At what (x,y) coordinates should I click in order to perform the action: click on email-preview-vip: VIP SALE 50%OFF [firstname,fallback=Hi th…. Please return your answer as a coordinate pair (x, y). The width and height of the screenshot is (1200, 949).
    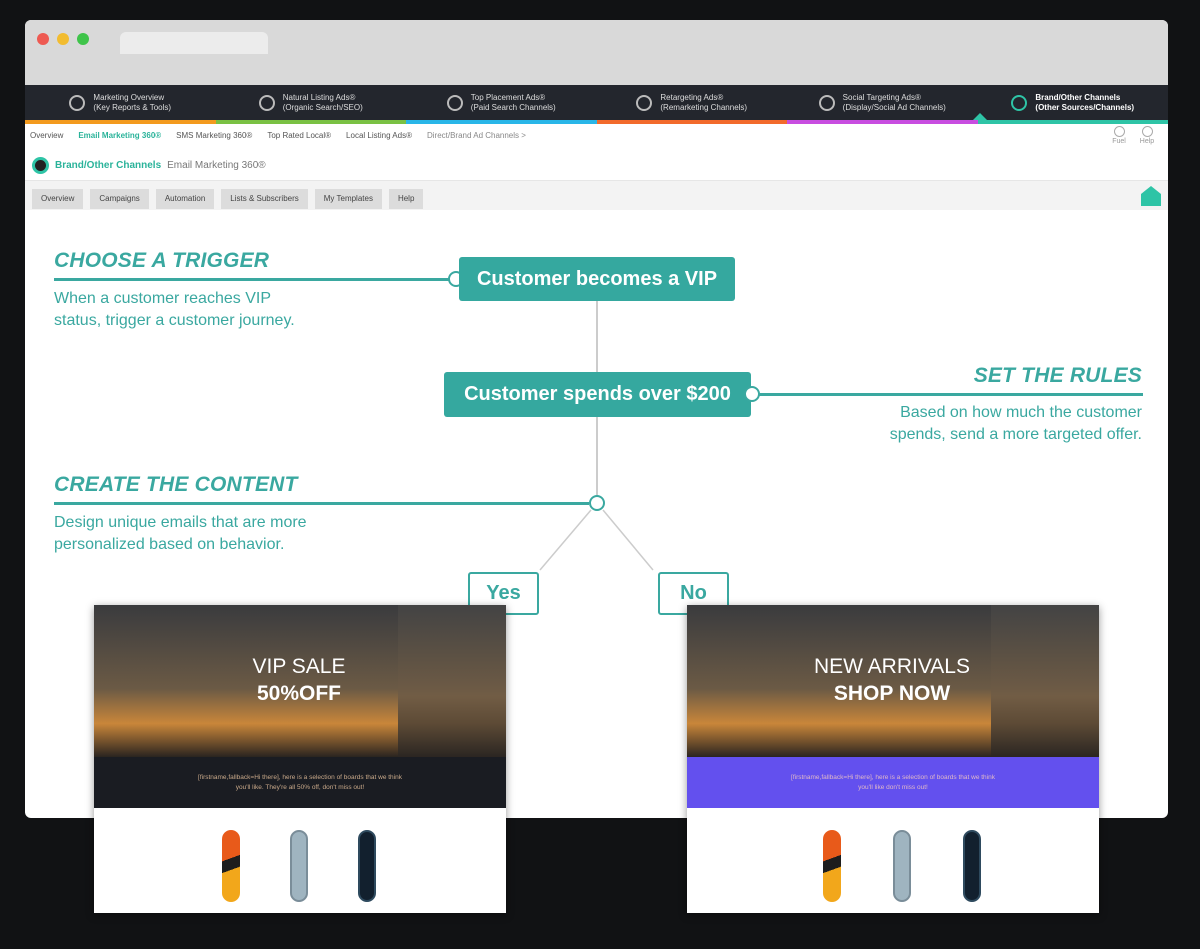
    Looking at the image, I should click on (300, 759).